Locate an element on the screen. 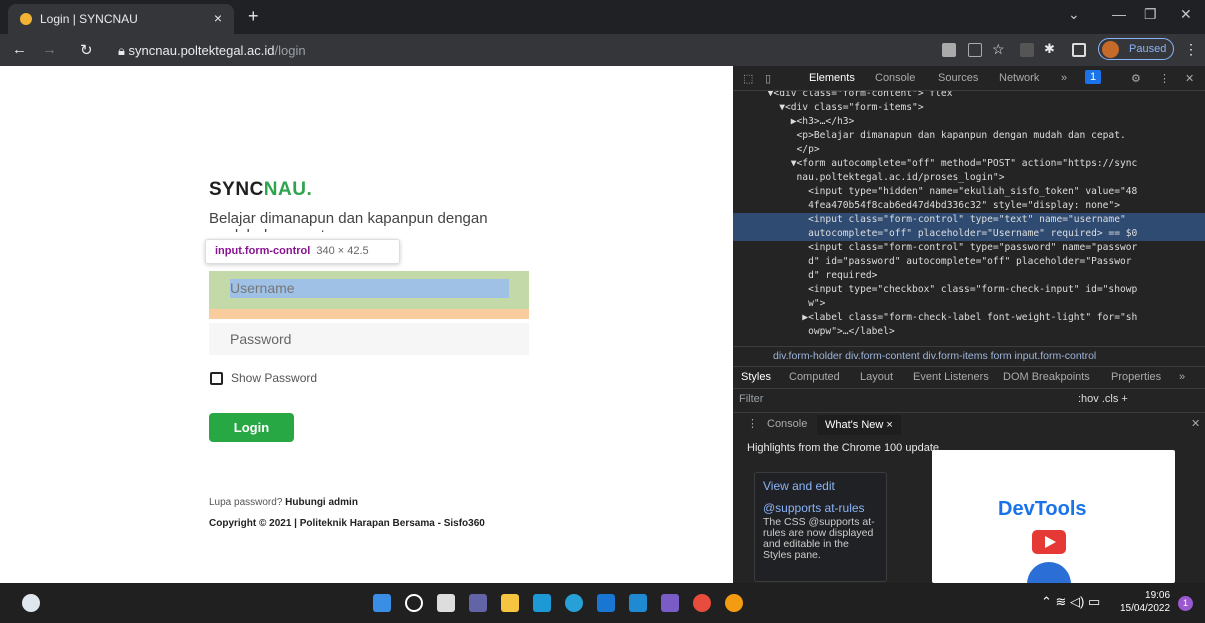 Image resolution: width=1205 pixels, height=623 pixels. clock: 19:06 15/04/2022 is located at coordinates (1145, 602).